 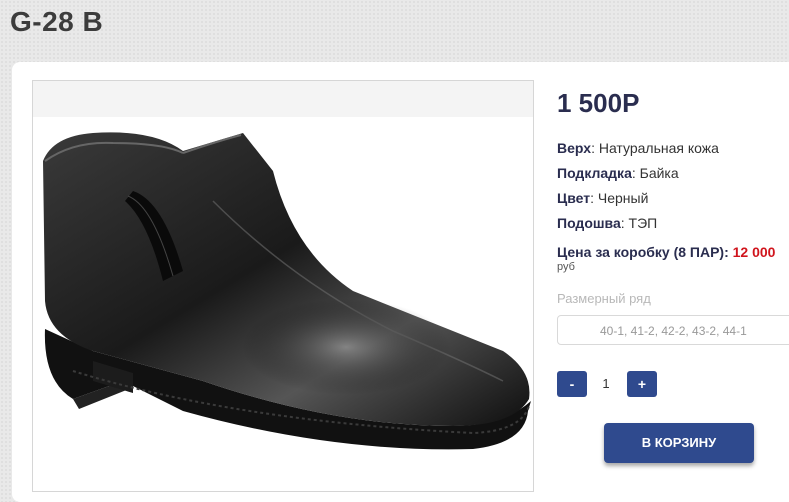 I want to click on spec-value: Байка, so click(x=659, y=173).